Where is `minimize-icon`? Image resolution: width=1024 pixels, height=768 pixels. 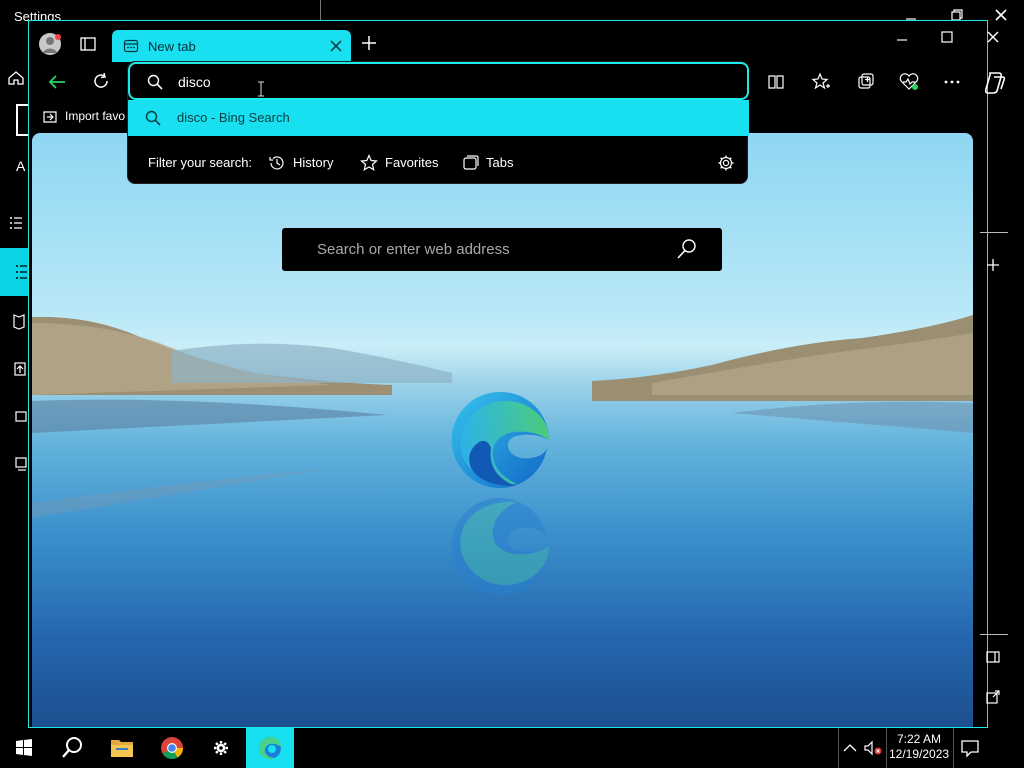
minimize-icon is located at coordinates (902, 40).